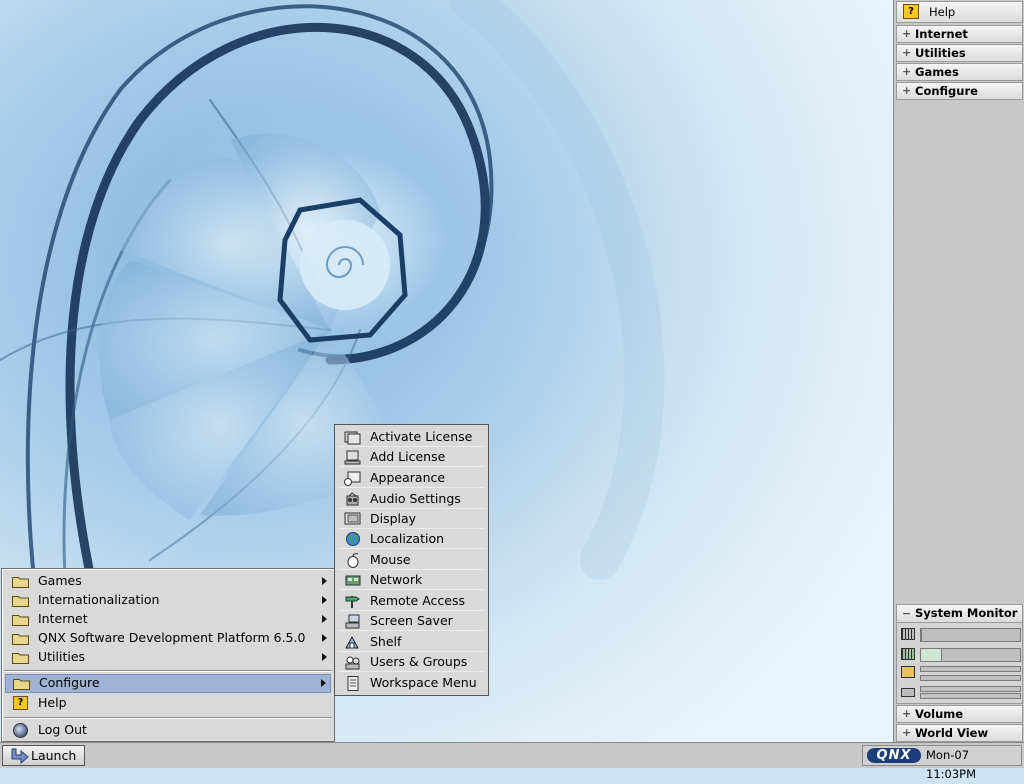  Describe the element at coordinates (168, 730) in the screenshot. I see `launch-item-logout: Log Out` at that location.